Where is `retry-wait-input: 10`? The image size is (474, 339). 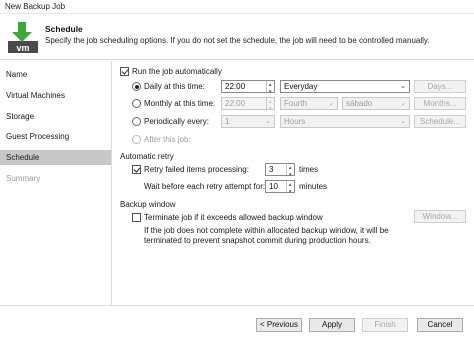
retry-wait-input: 10 is located at coordinates (280, 188).